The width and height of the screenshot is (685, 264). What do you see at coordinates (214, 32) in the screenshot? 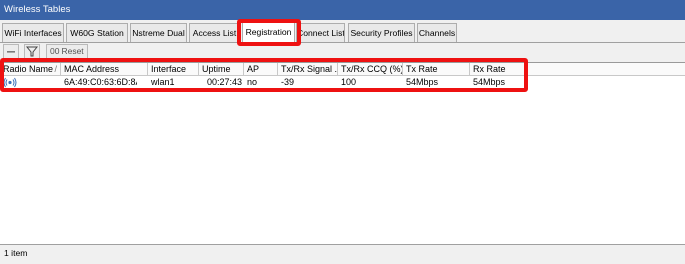
I see `tab-access-list: Access List` at bounding box center [214, 32].